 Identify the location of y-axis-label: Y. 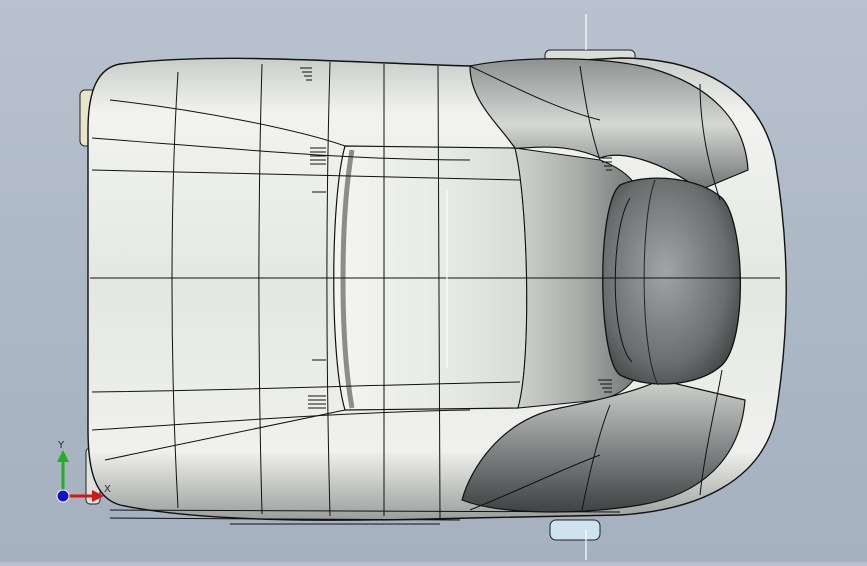
(61, 445).